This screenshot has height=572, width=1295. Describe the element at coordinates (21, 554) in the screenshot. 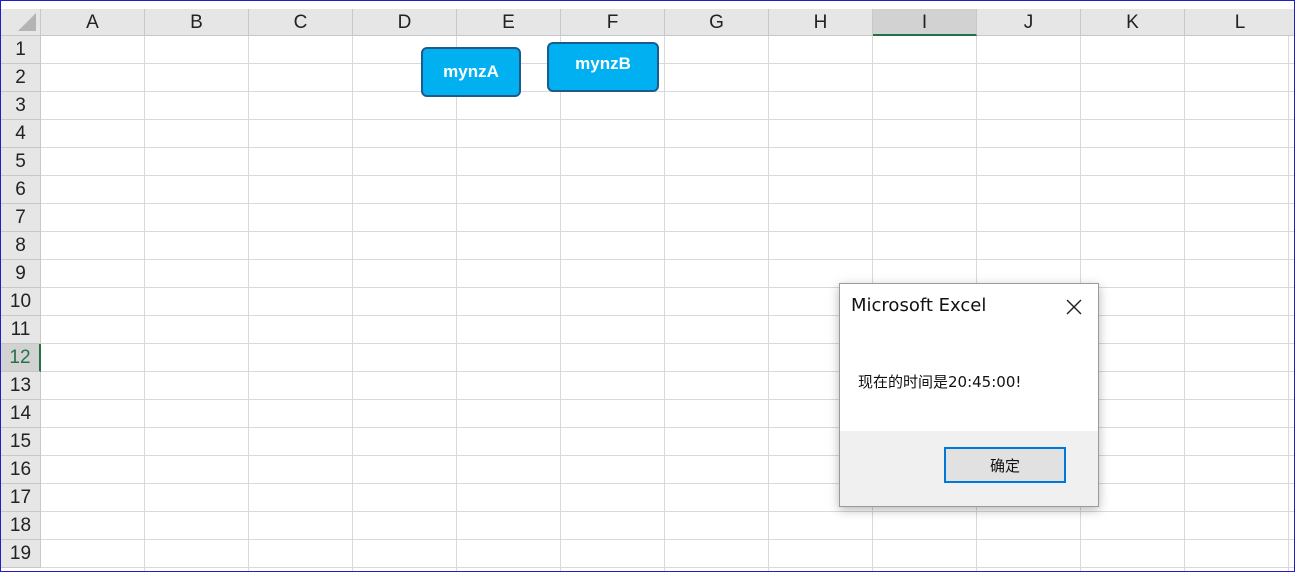

I see `row-header: 19` at that location.